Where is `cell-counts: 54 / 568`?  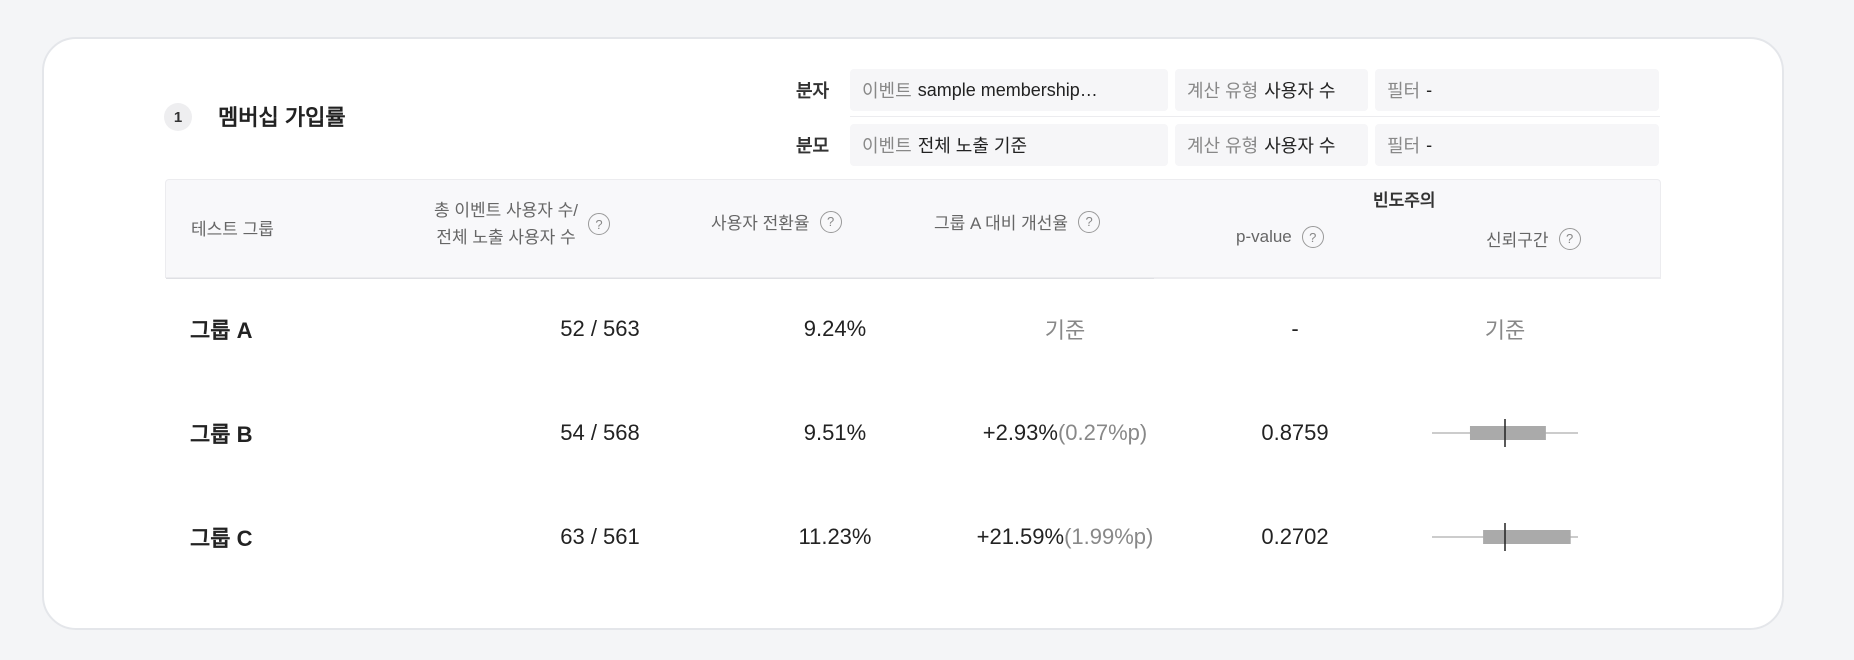 cell-counts: 54 / 568 is located at coordinates (600, 432).